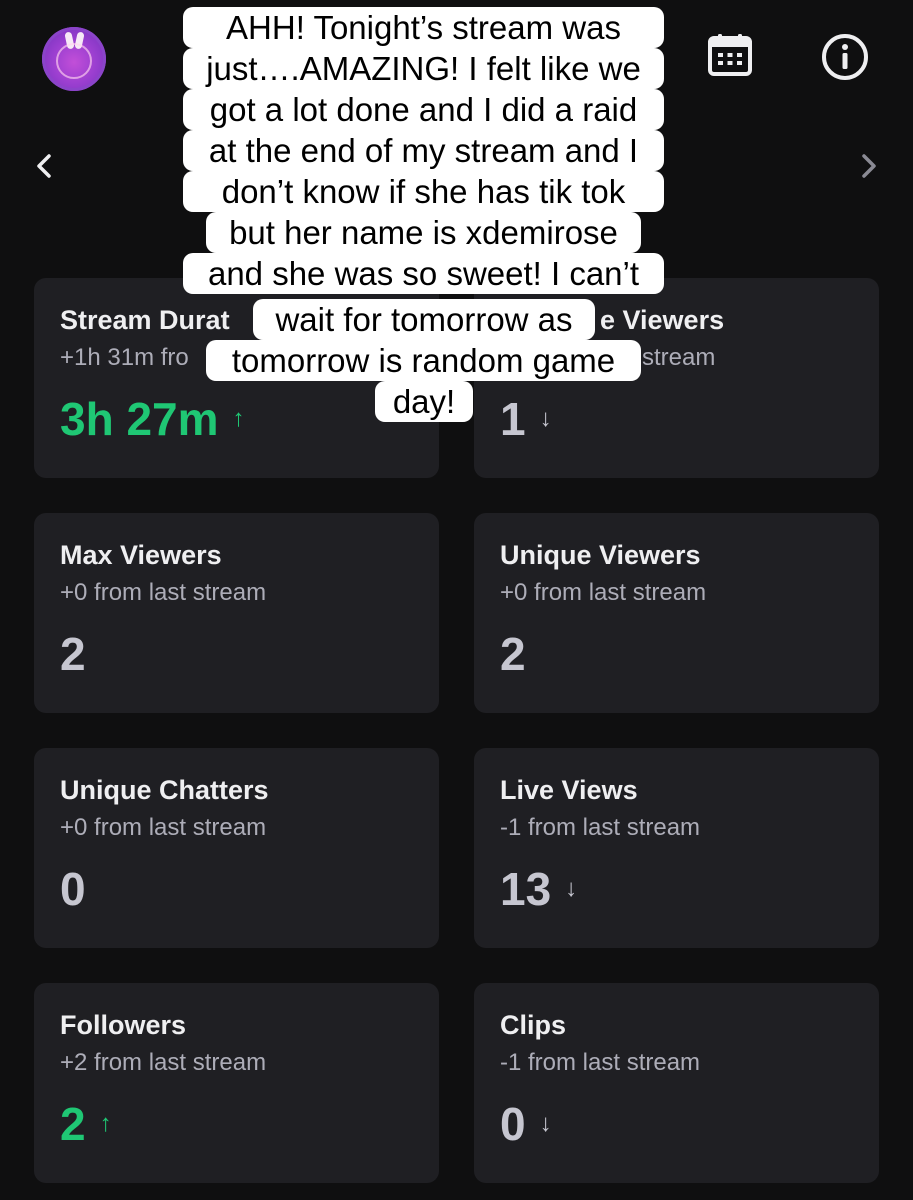  I want to click on stat-title: e Viewers, so click(662, 320).